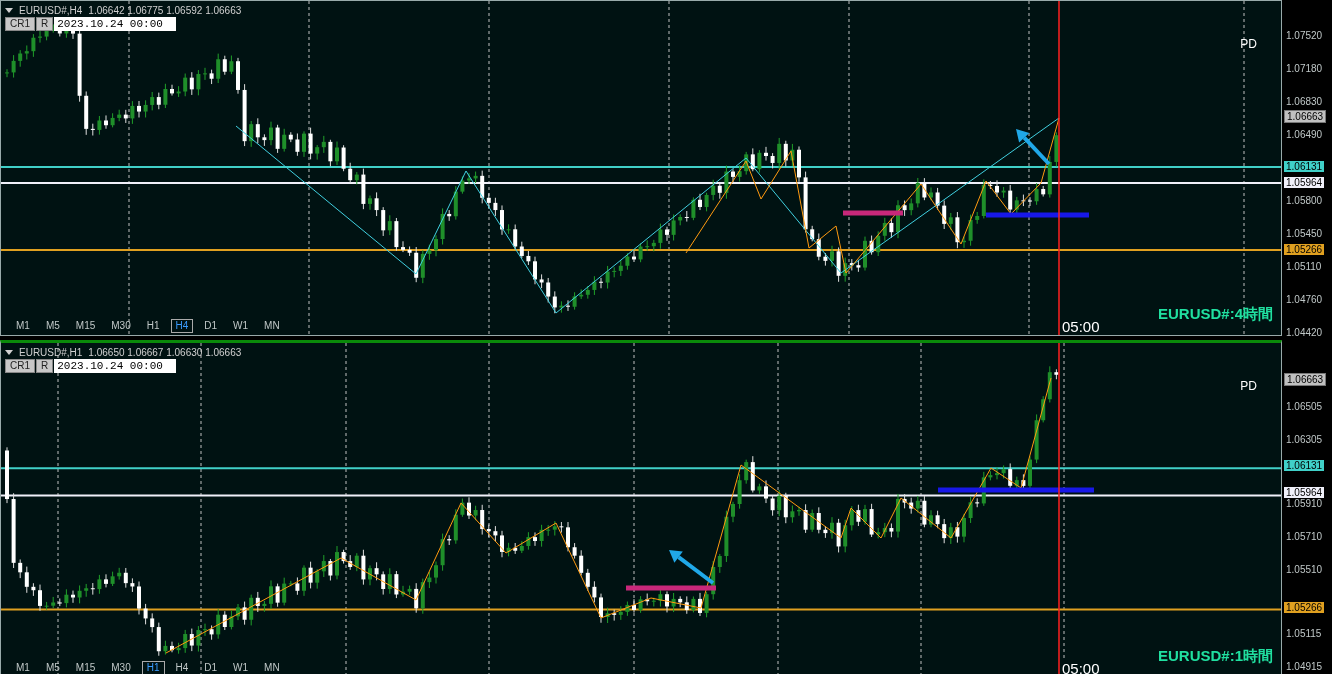 The image size is (1332, 674). I want to click on axis-tick-label: 1.05450, so click(1304, 234).